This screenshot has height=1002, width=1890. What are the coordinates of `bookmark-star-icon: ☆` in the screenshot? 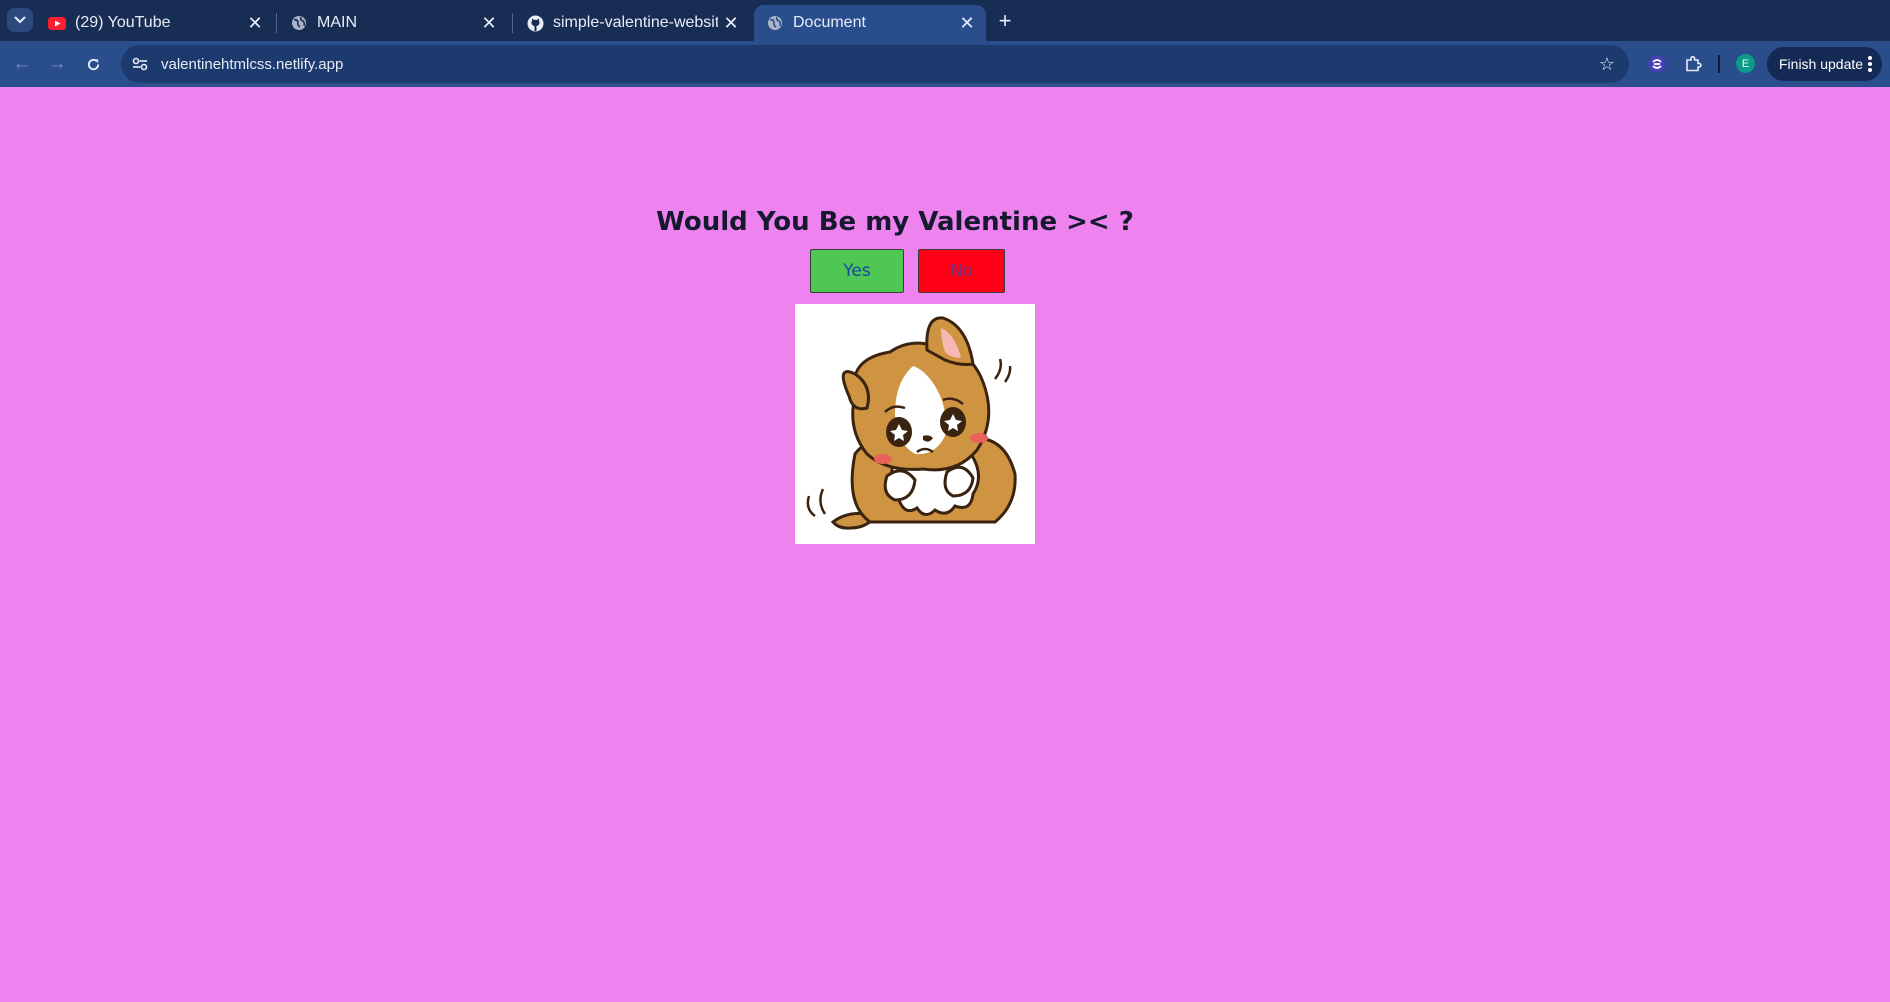 It's located at (1607, 64).